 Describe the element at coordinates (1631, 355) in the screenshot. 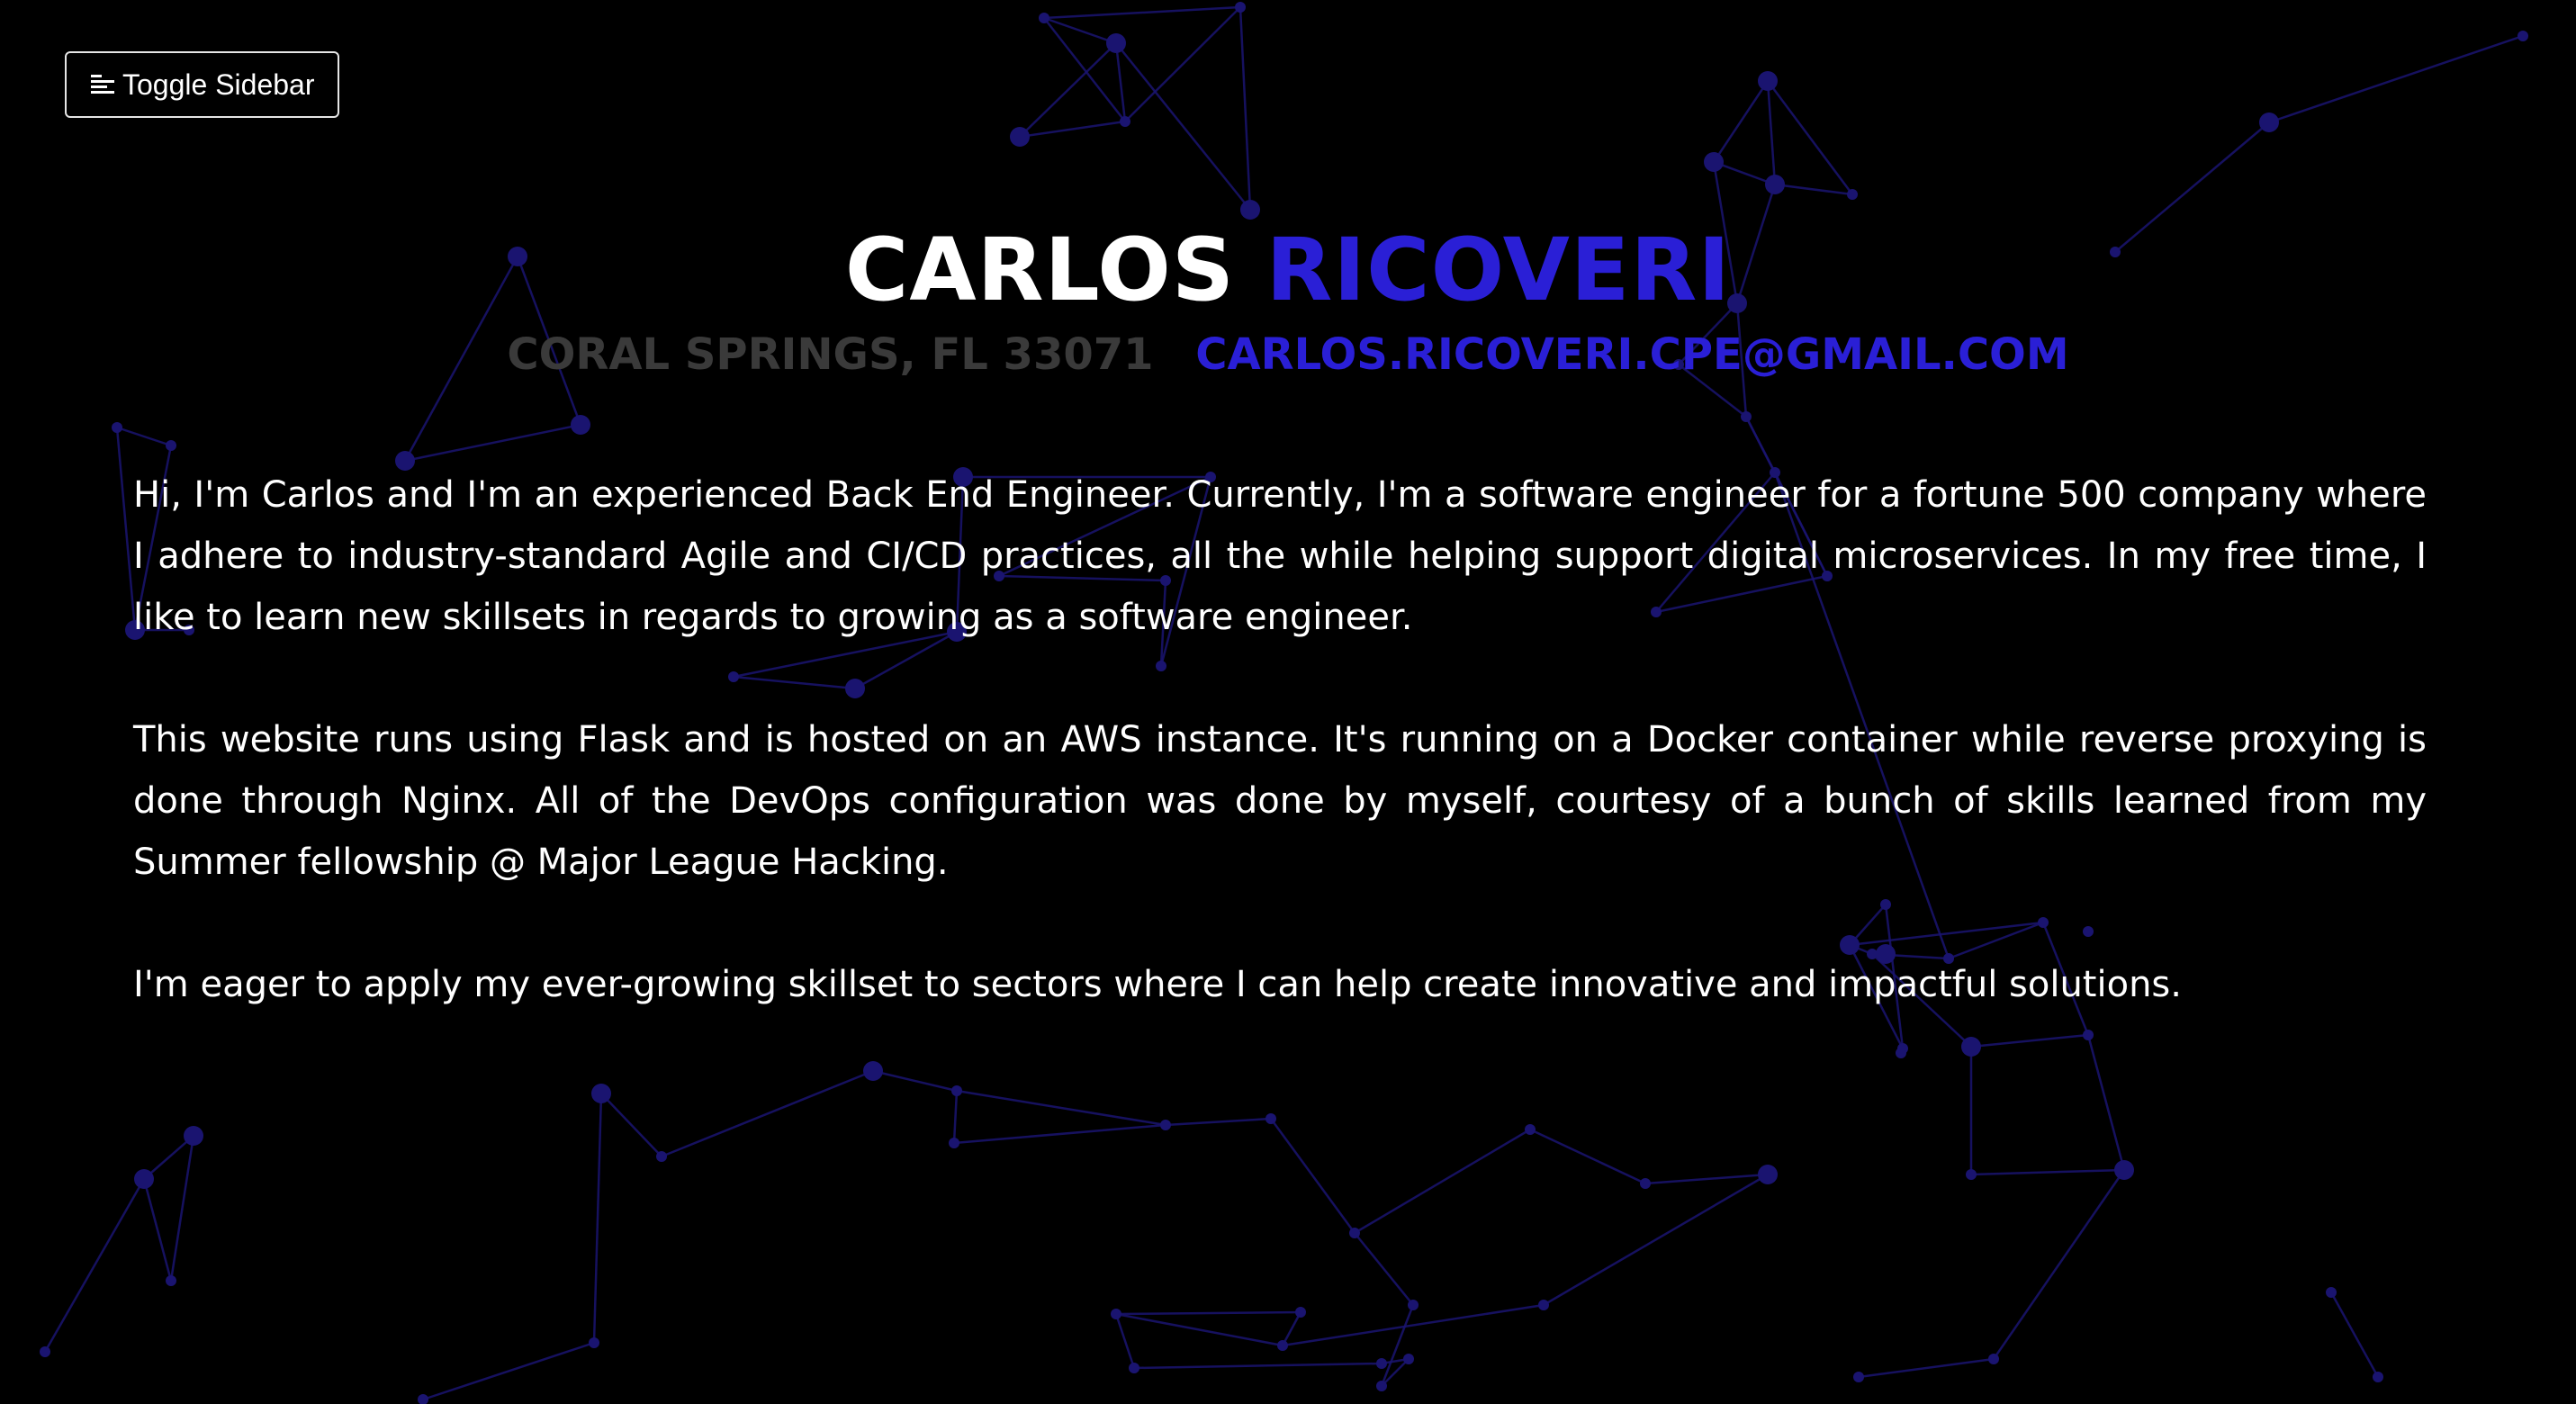

I see `email-link: CARLOS.RICOVERI.CPE@GMAIL.COM` at that location.